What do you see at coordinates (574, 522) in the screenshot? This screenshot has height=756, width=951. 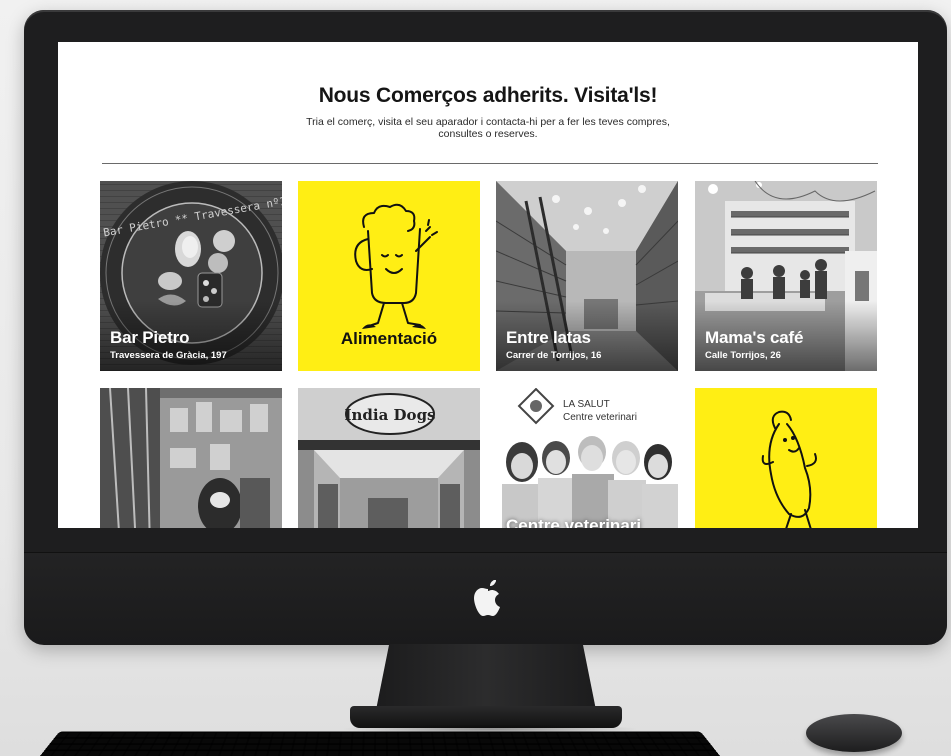 I see `shop-name: Centre veterinari` at bounding box center [574, 522].